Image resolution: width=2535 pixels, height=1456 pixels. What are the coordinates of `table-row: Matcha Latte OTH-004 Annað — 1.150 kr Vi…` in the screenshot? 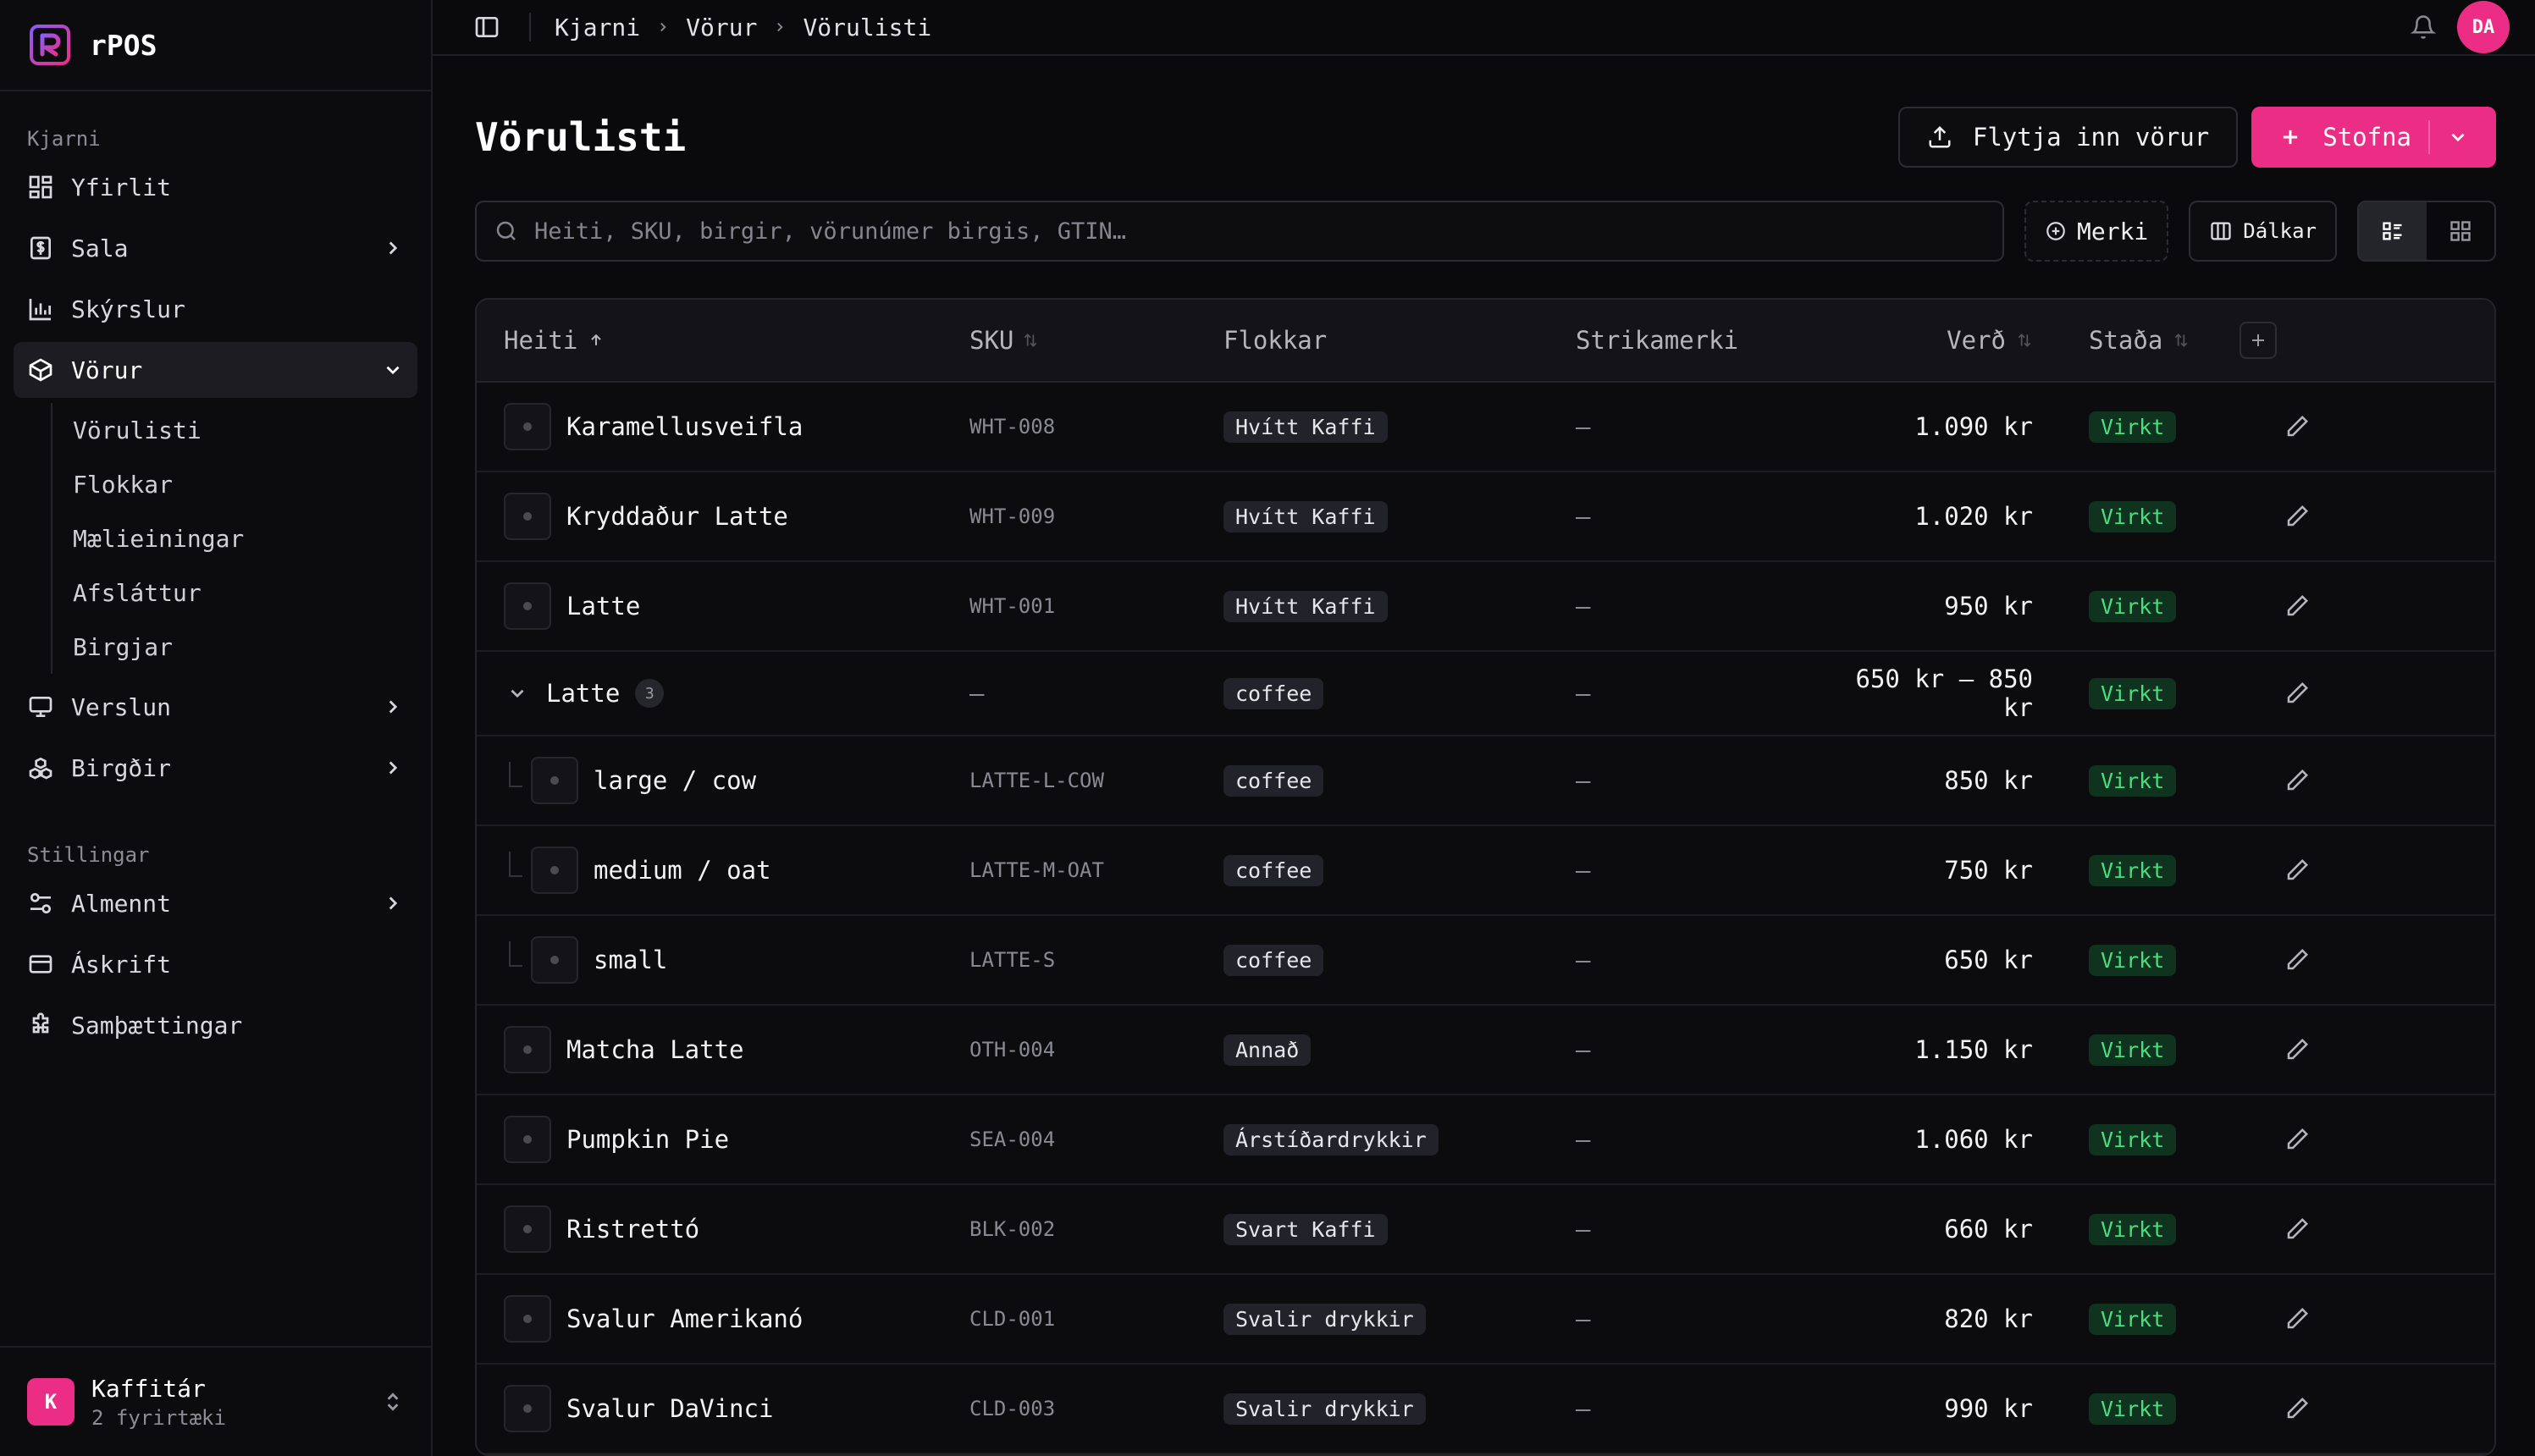 It's located at (1485, 1051).